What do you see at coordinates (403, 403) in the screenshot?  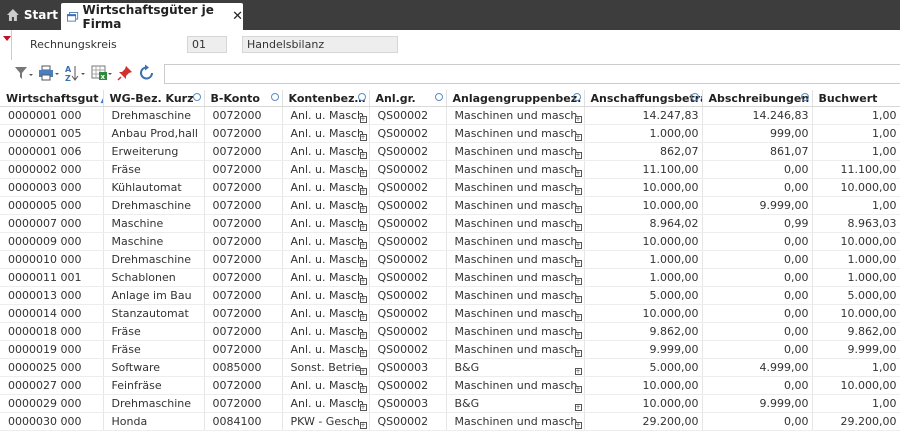 I see `cell-value: QS00003` at bounding box center [403, 403].